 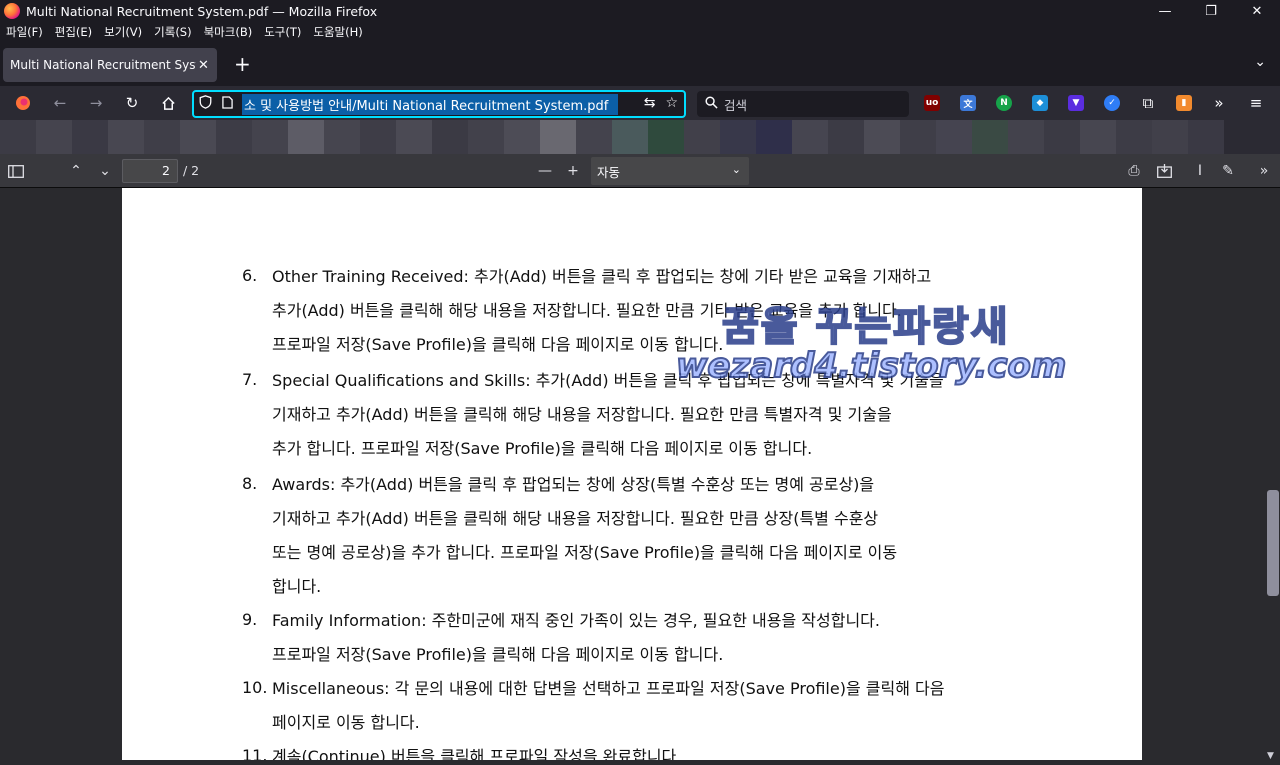 I want to click on green-extension-icon: N, so click(x=1004, y=103).